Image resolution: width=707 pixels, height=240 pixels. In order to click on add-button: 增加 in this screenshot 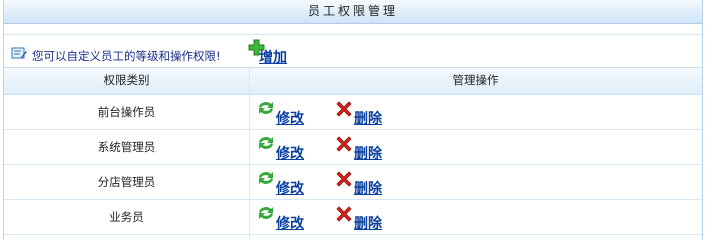, I will do `click(273, 57)`.